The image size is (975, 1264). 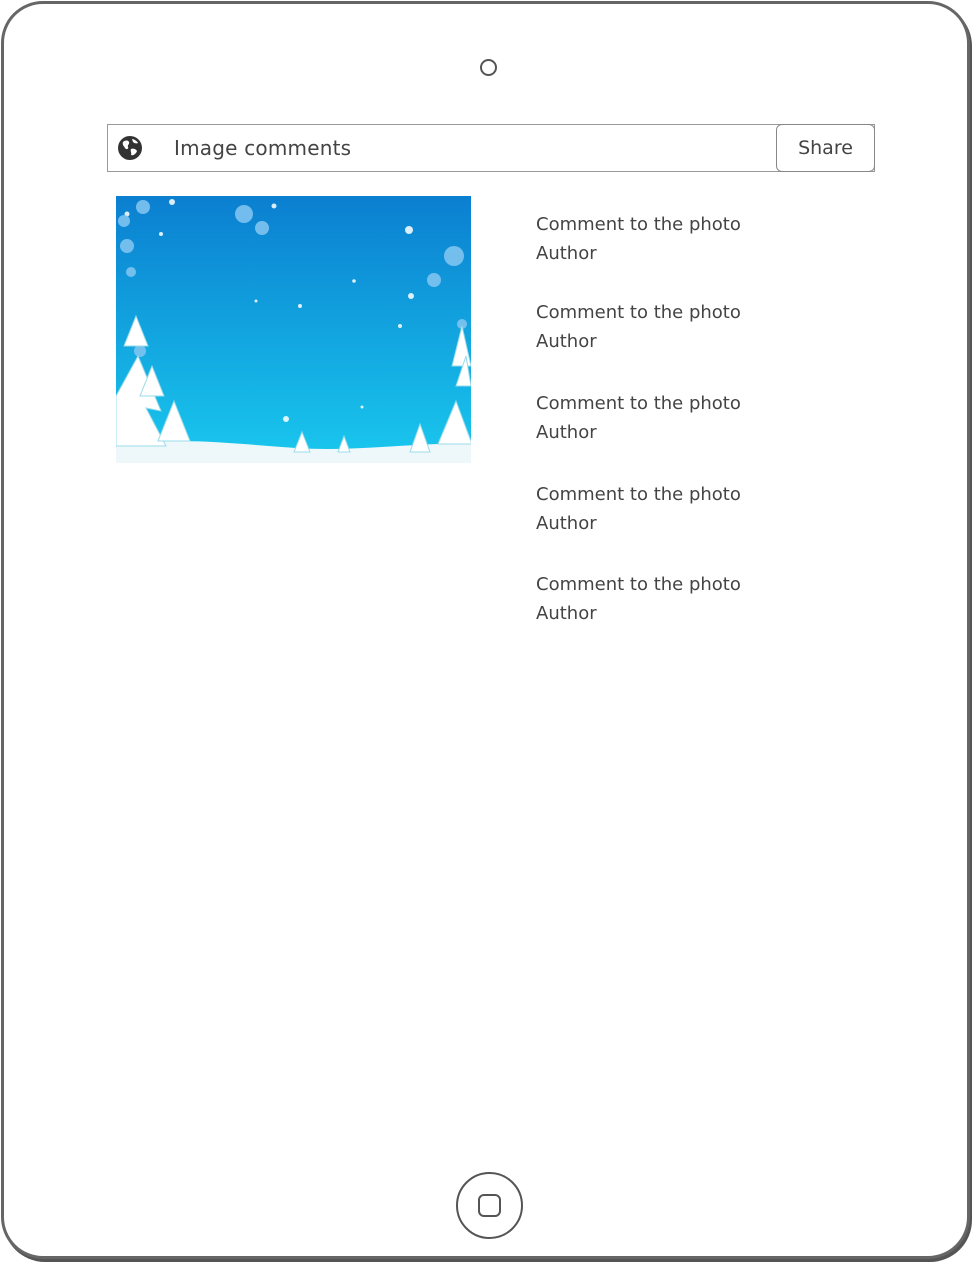 I want to click on home-button, so click(x=489, y=1205).